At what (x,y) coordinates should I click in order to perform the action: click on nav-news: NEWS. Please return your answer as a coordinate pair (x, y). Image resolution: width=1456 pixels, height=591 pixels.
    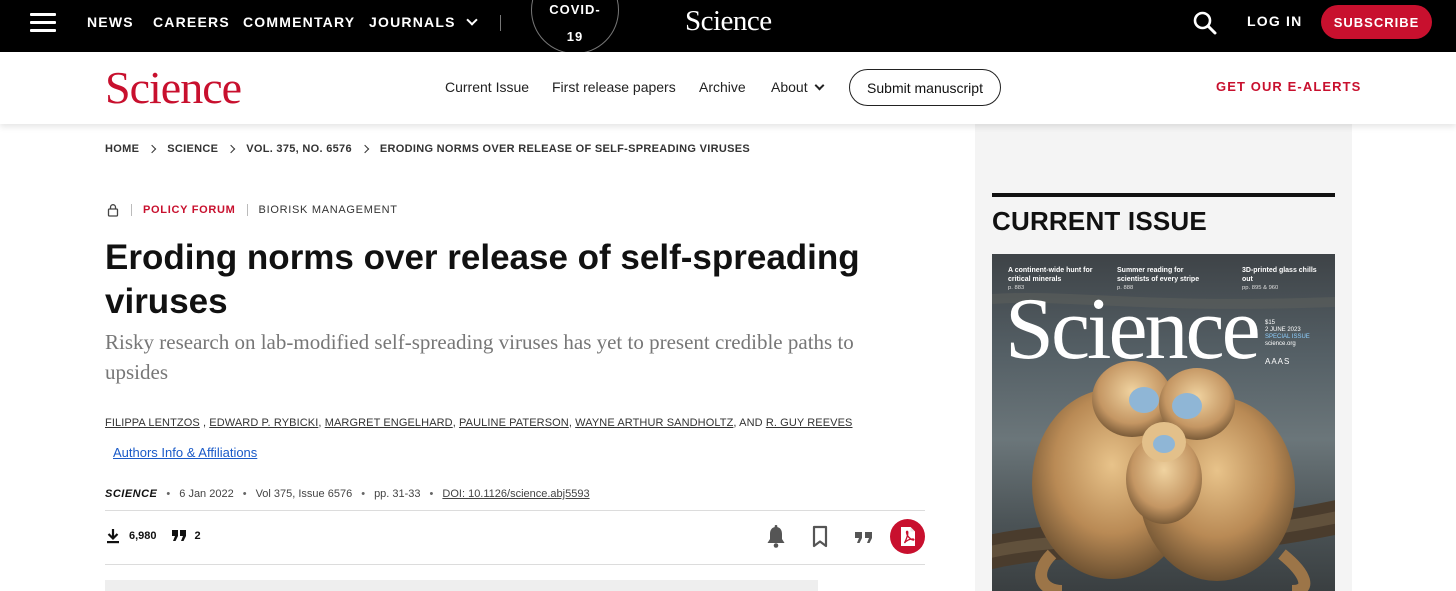
    Looking at the image, I should click on (110, 22).